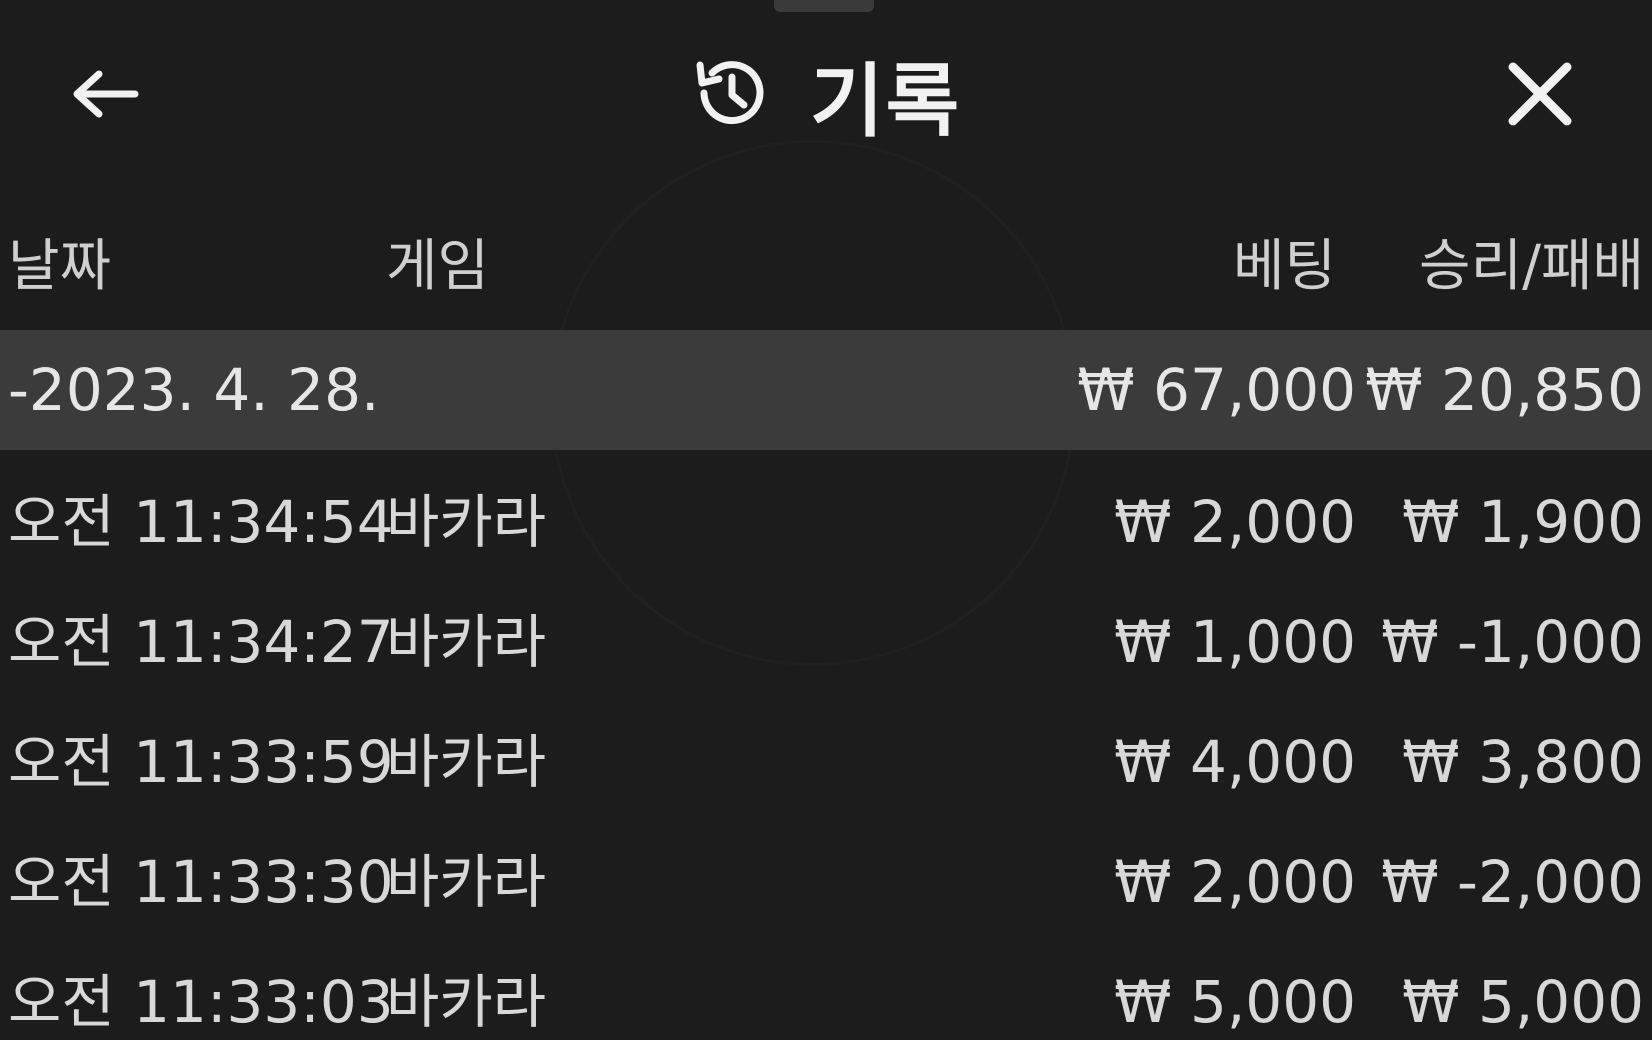 The height and width of the screenshot is (1040, 1652). Describe the element at coordinates (1284, 266) in the screenshot. I see `column-header-bet: 베팅` at that location.